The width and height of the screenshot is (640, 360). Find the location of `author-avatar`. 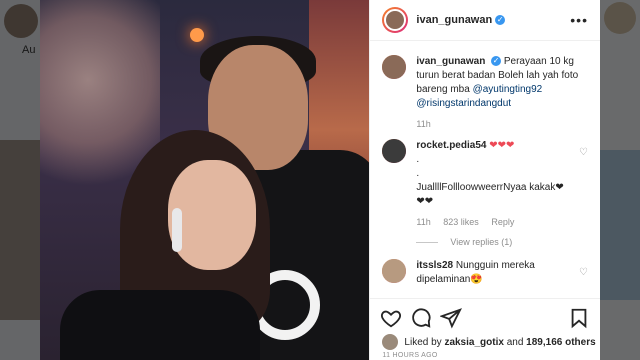

author-avatar is located at coordinates (395, 20).